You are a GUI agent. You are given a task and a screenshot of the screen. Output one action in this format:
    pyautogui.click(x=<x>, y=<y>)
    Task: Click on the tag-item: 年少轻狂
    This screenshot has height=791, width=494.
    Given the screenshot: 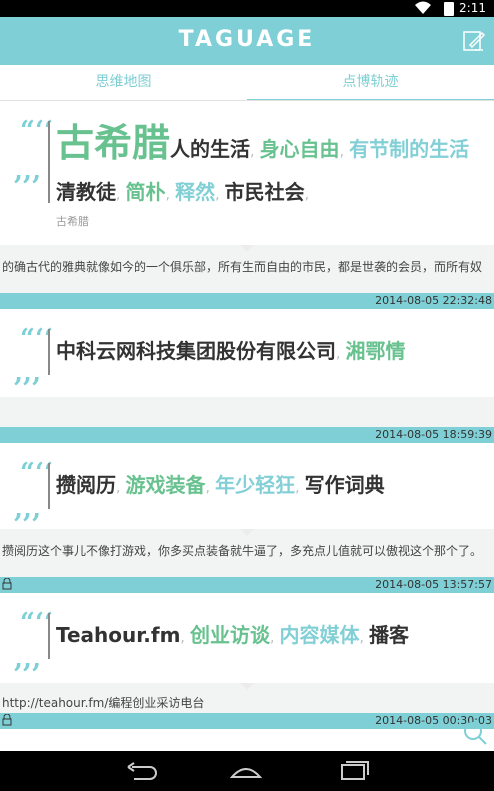 What is the action you would take?
    pyautogui.click(x=255, y=485)
    